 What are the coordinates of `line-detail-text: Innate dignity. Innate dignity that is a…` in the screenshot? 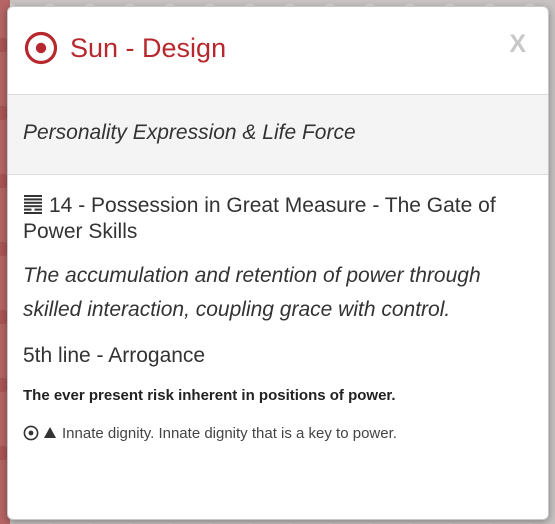 It's located at (229, 433).